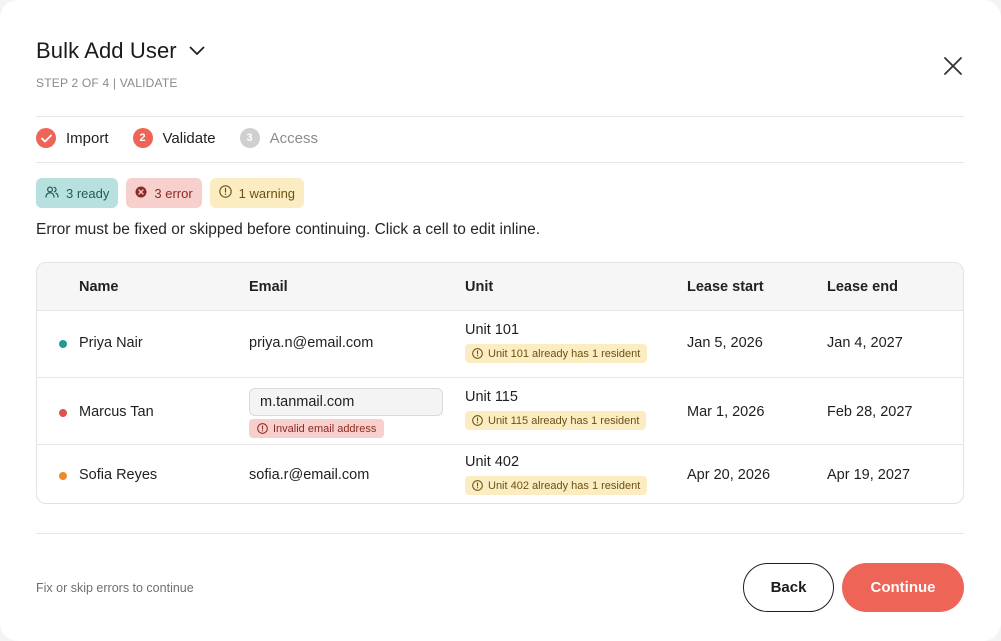 Image resolution: width=1001 pixels, height=641 pixels. What do you see at coordinates (99, 287) in the screenshot?
I see `header-name: Name` at bounding box center [99, 287].